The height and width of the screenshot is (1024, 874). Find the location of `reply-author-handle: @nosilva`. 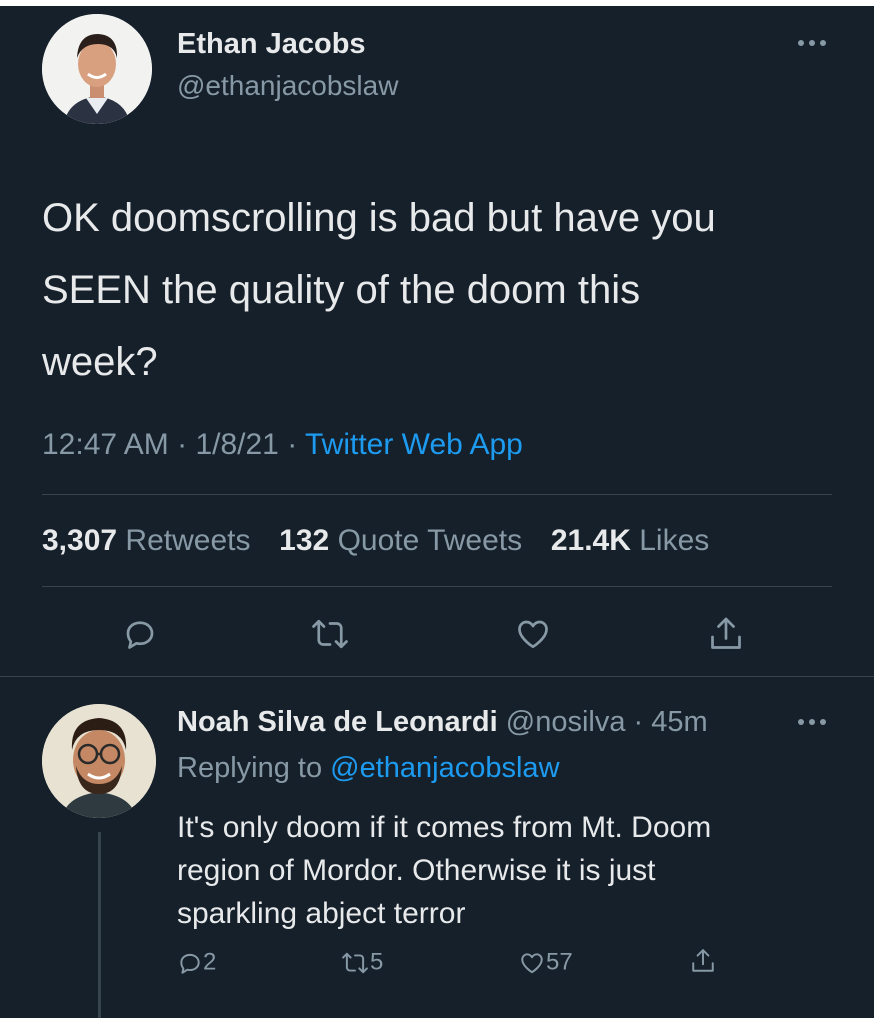

reply-author-handle: @nosilva is located at coordinates (566, 722).